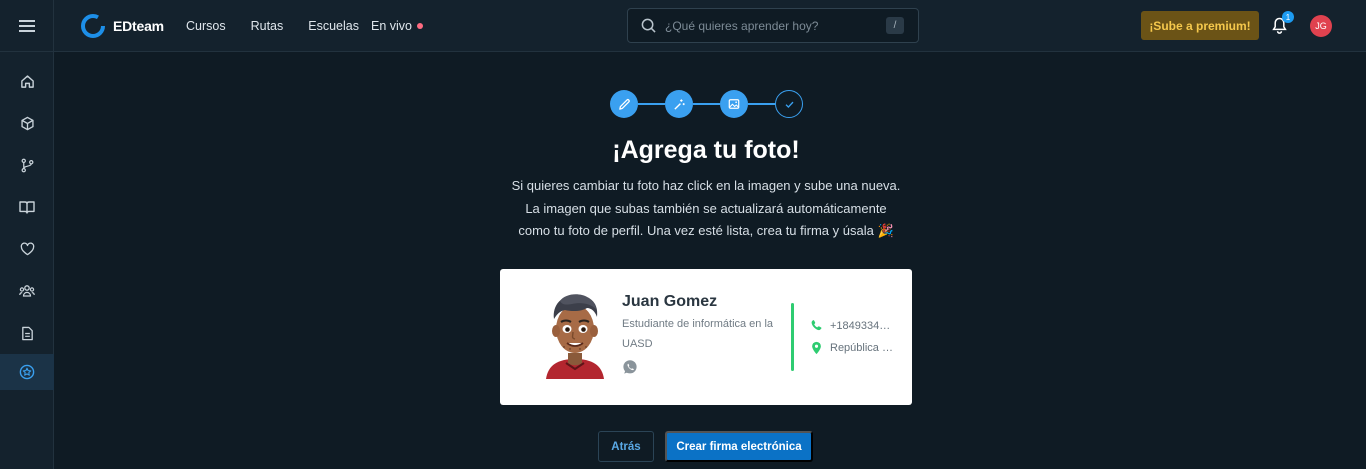  I want to click on community-icon, so click(27, 291).